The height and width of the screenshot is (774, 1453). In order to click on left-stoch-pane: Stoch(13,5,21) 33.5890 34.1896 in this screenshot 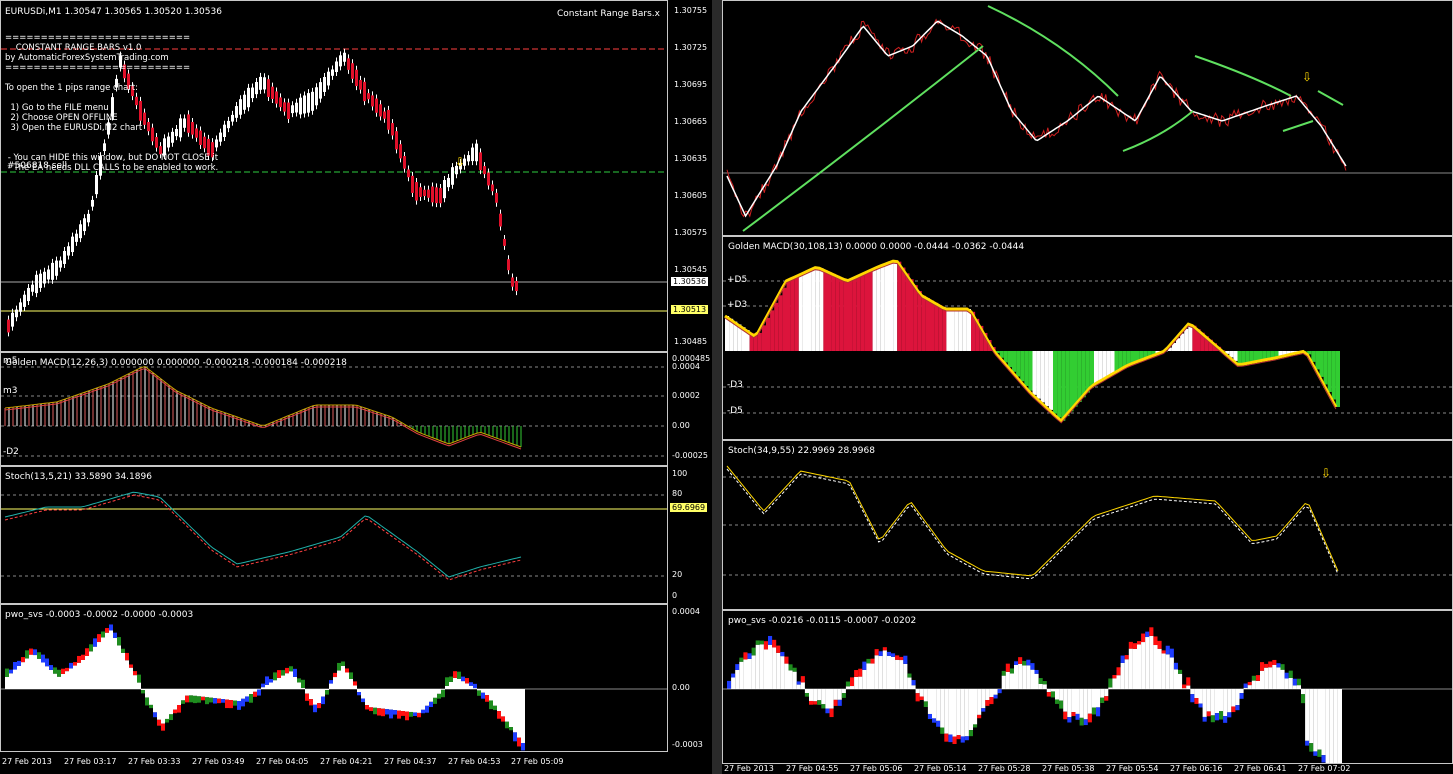, I will do `click(334, 535)`.